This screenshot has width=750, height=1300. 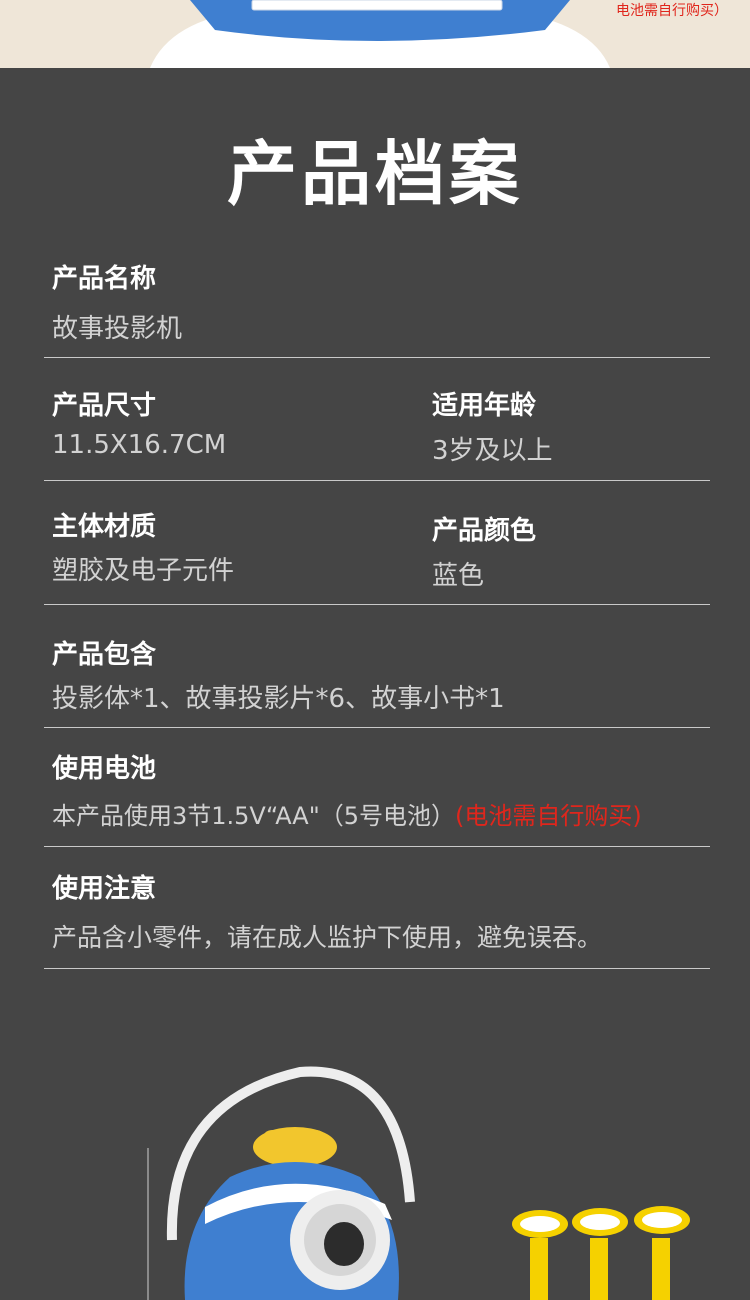 What do you see at coordinates (327, 937) in the screenshot?
I see `caution-value: 产品含小零件，请在成人监护下使用，避免误吞。` at bounding box center [327, 937].